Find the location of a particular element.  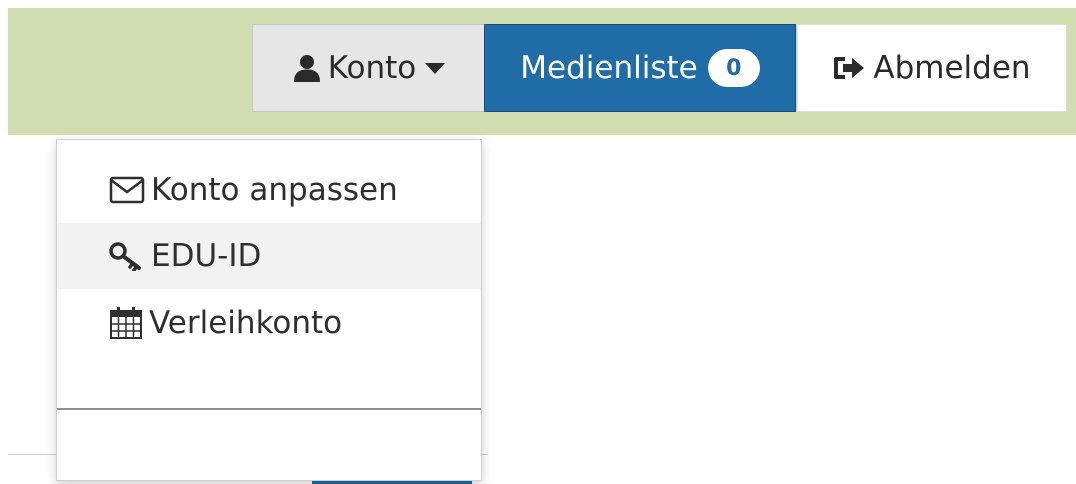

menu-item-label: Verleihkonto is located at coordinates (246, 323).